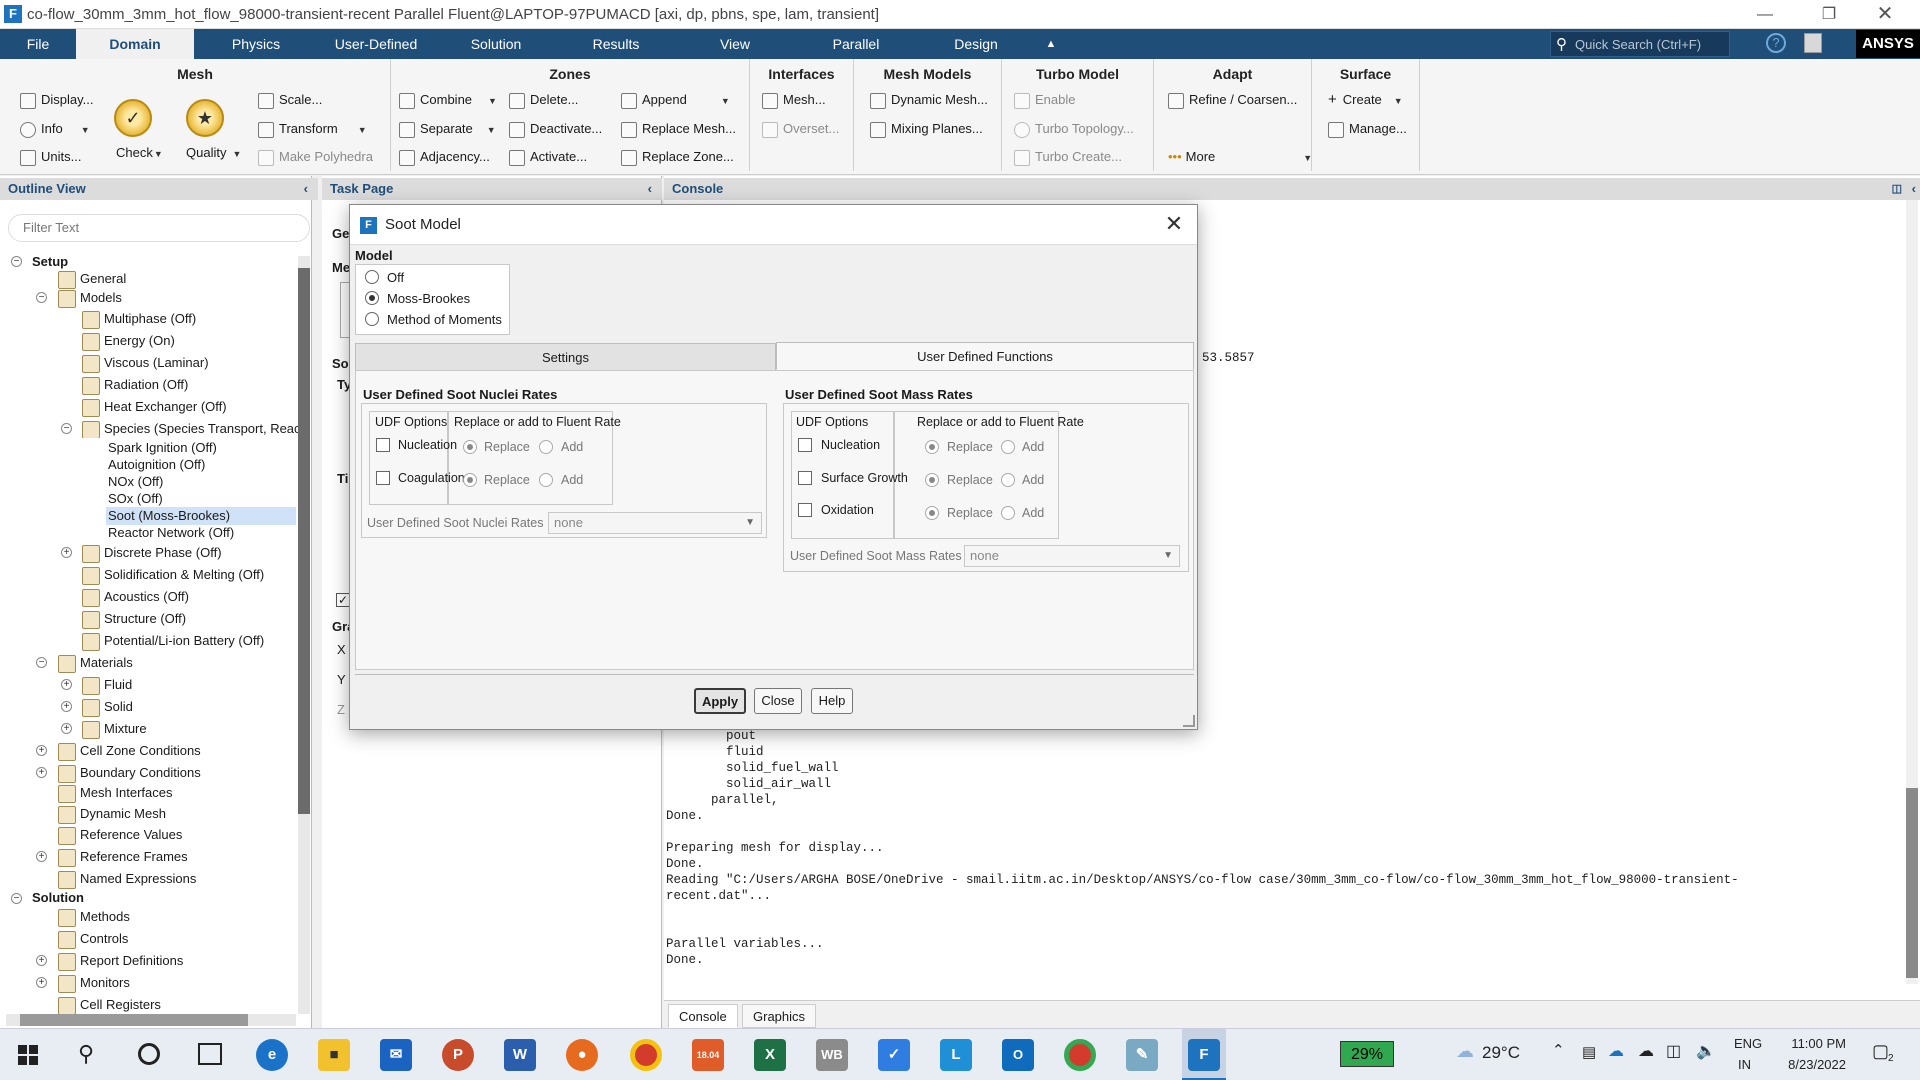 This screenshot has width=1920, height=1080. What do you see at coordinates (128, 341) in the screenshot?
I see `tree-item-energy: Energy (On)` at bounding box center [128, 341].